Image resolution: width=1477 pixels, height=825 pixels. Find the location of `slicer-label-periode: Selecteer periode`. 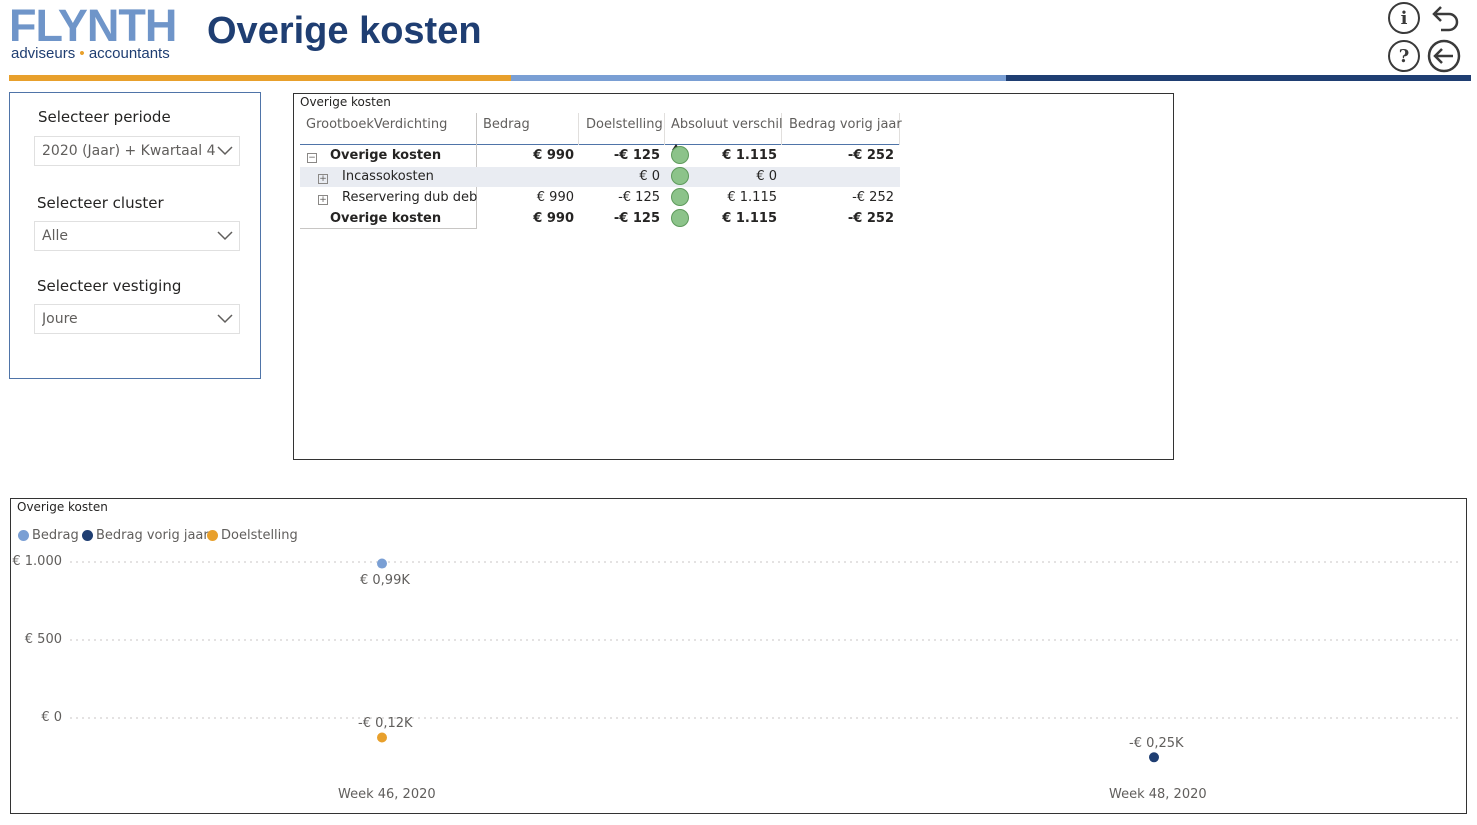

slicer-label-periode: Selecteer periode is located at coordinates (104, 117).